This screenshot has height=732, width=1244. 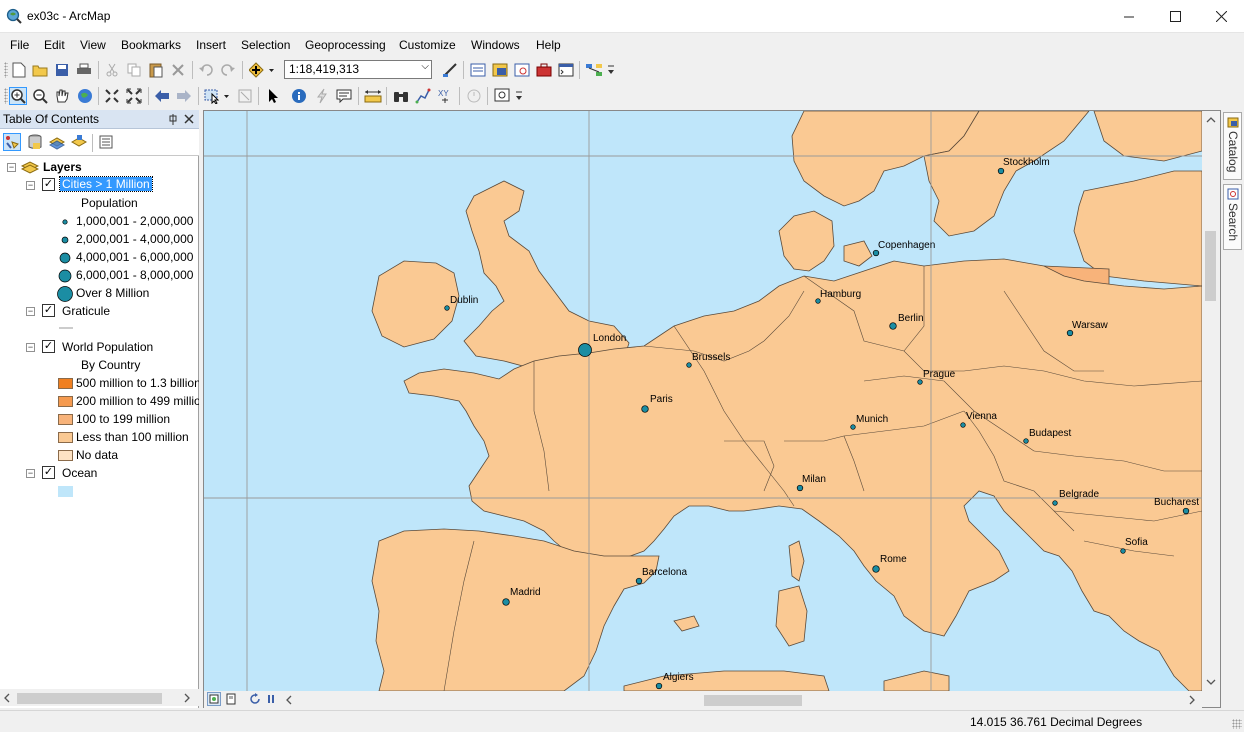 I want to click on map-vertical-scrollbar, so click(x=1211, y=401).